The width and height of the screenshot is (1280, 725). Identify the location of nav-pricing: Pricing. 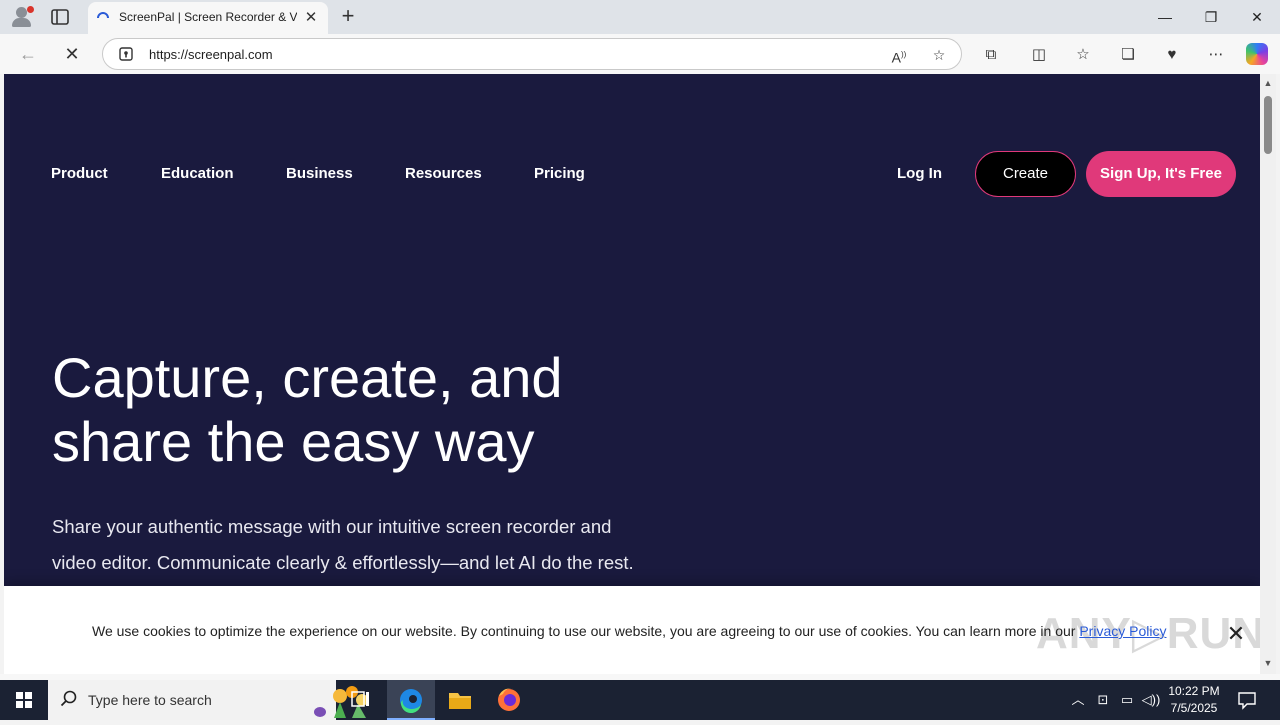
(559, 173).